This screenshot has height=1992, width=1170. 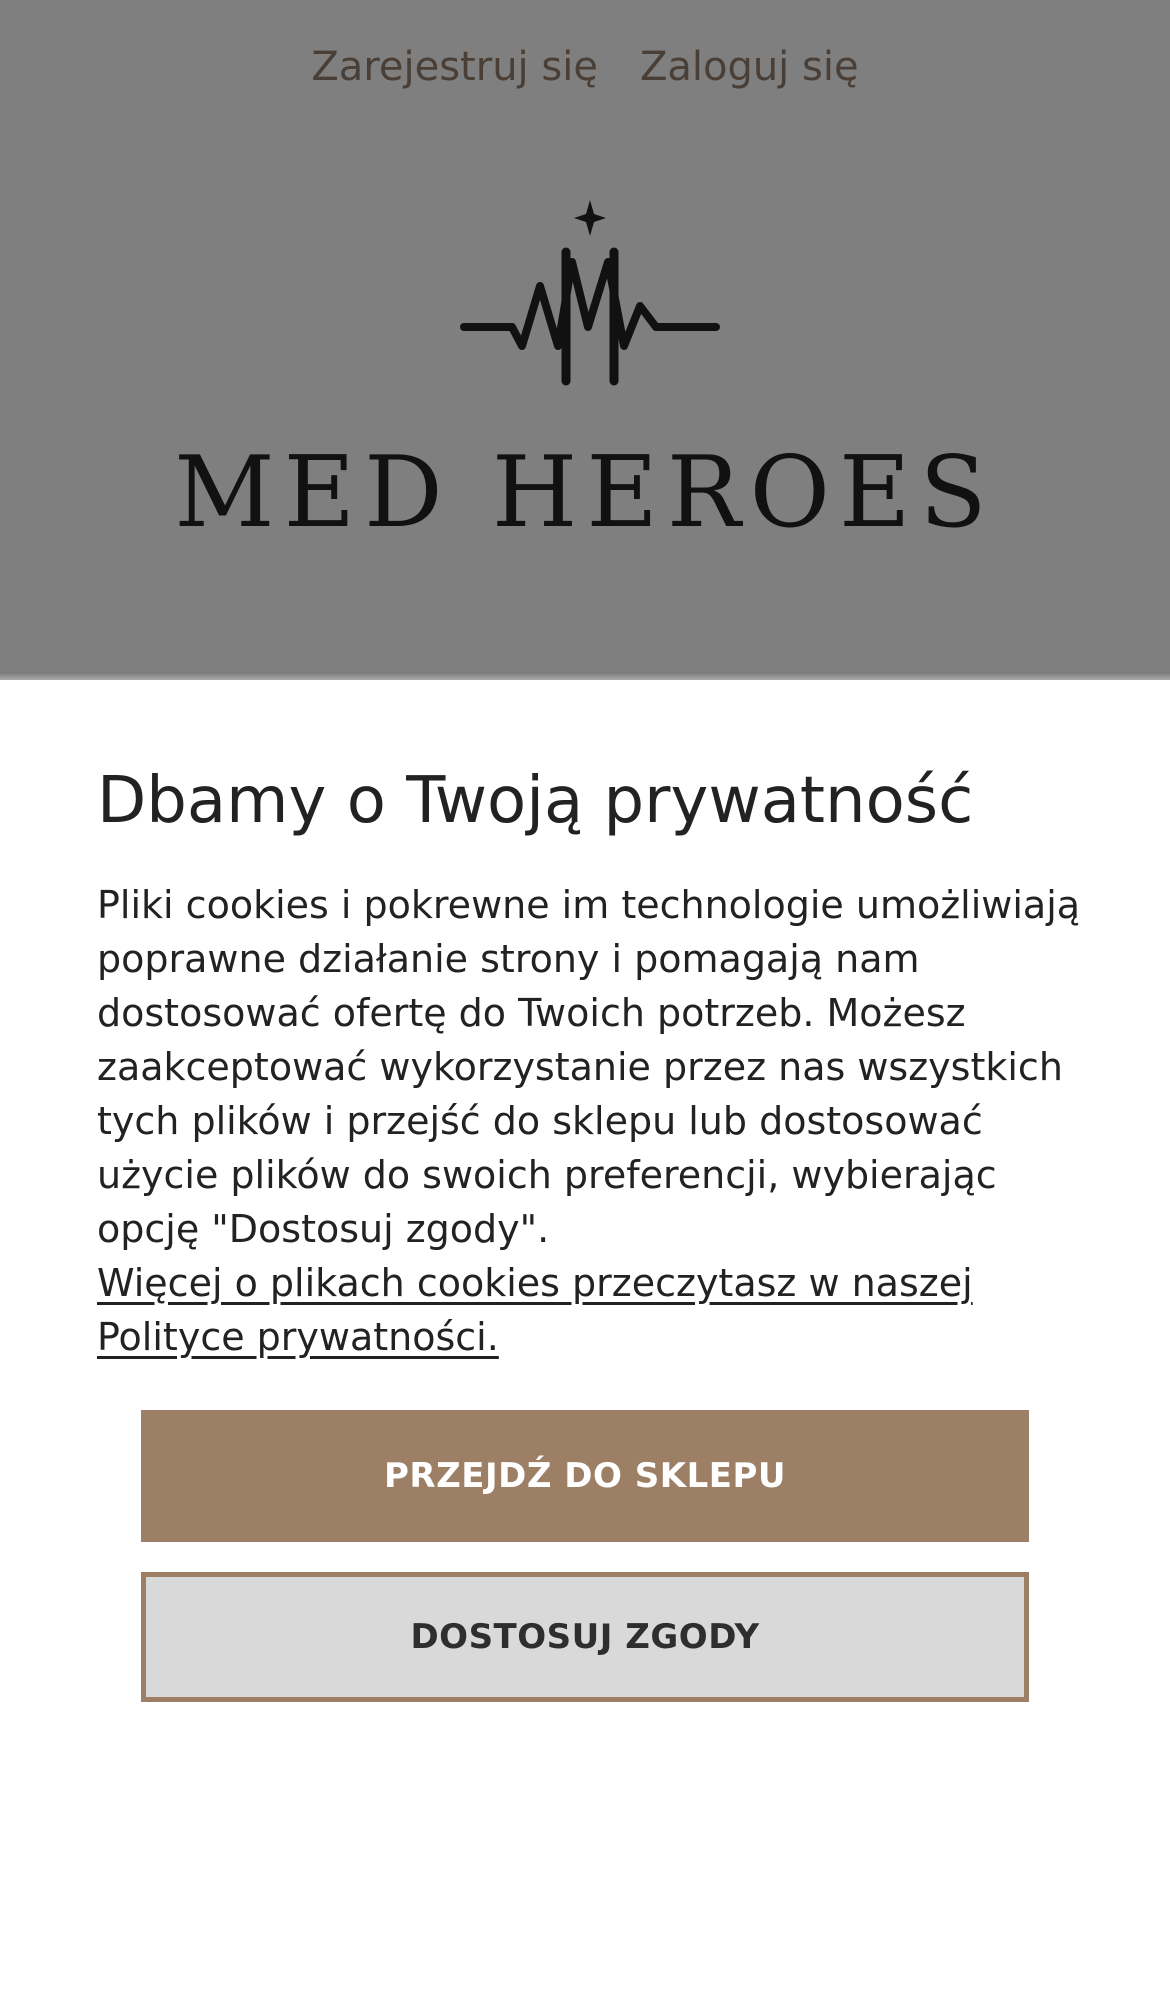 I want to click on account-links: Zarejestruj się Zaloguj się, so click(x=585, y=67).